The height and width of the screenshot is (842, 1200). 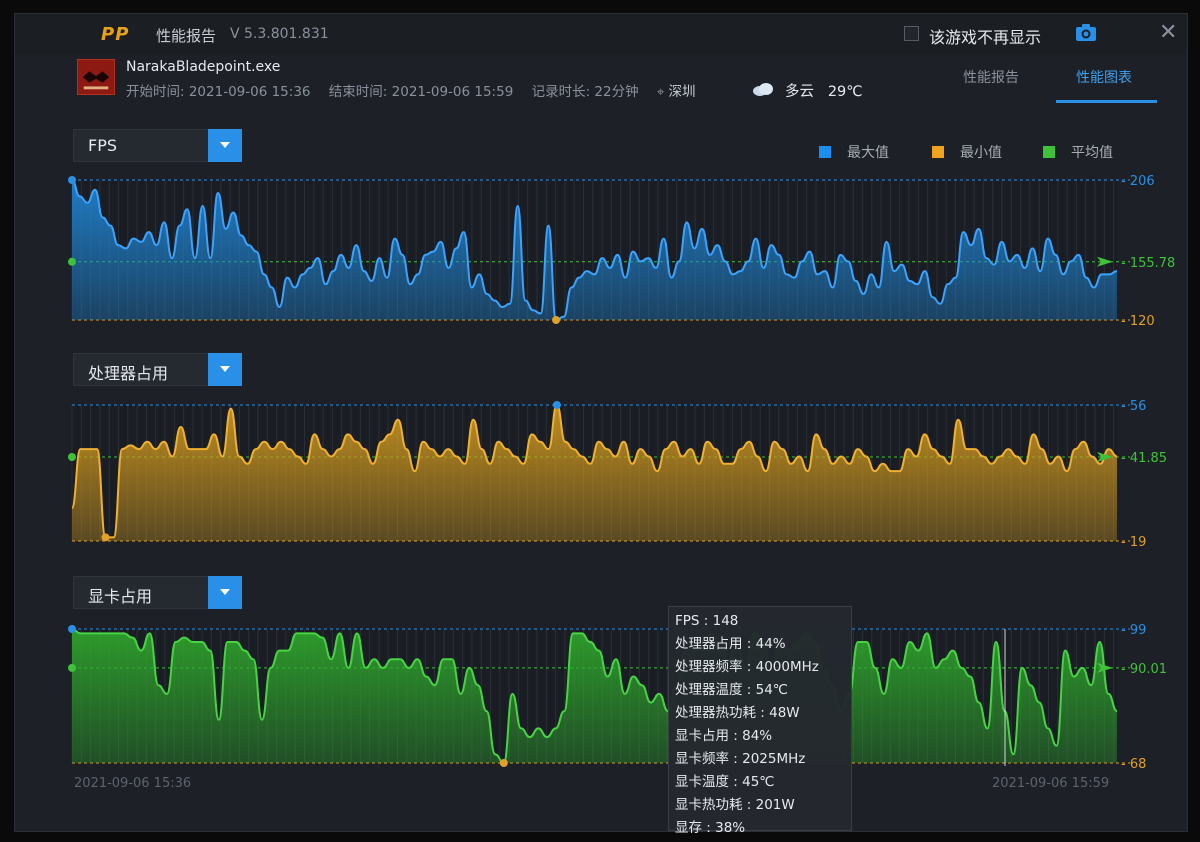 I want to click on max-value-label: - 206, so click(x=1138, y=181).